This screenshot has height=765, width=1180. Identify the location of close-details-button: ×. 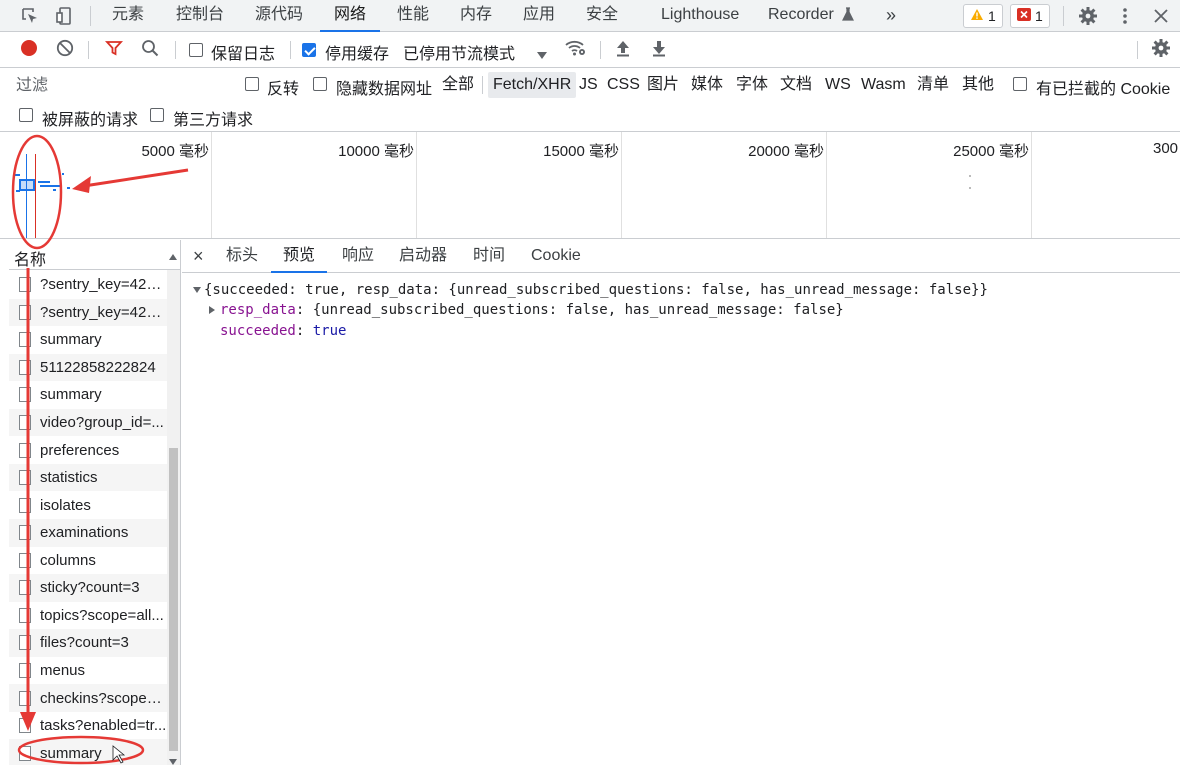
(198, 256).